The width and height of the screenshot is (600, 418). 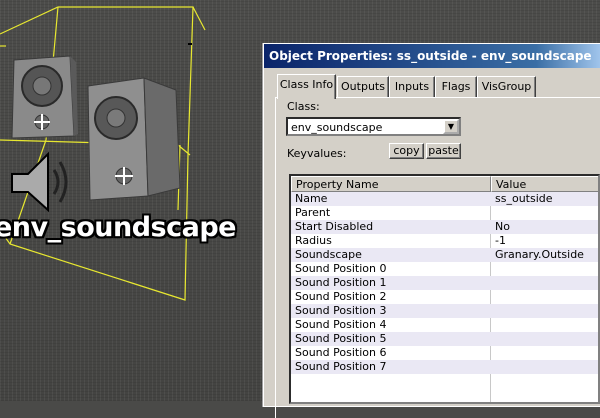 What do you see at coordinates (341, 310) in the screenshot?
I see `property-name-cell: Sound Position 3` at bounding box center [341, 310].